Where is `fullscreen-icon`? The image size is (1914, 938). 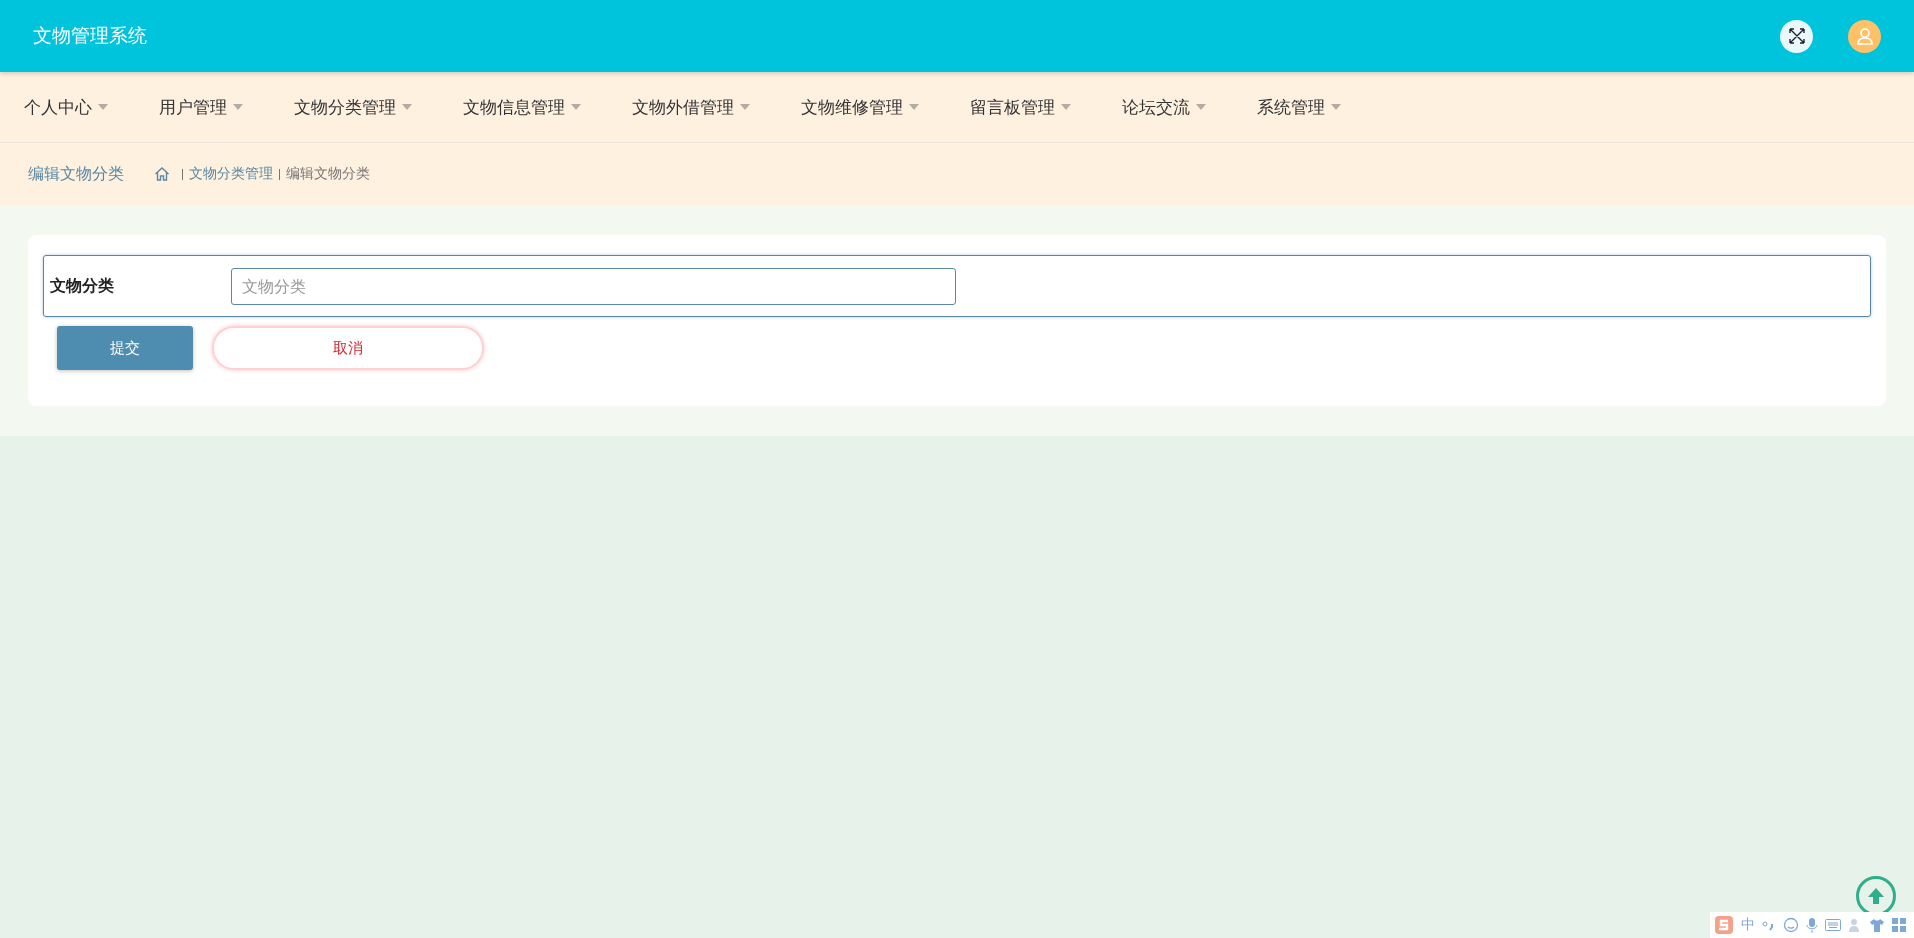 fullscreen-icon is located at coordinates (1796, 36).